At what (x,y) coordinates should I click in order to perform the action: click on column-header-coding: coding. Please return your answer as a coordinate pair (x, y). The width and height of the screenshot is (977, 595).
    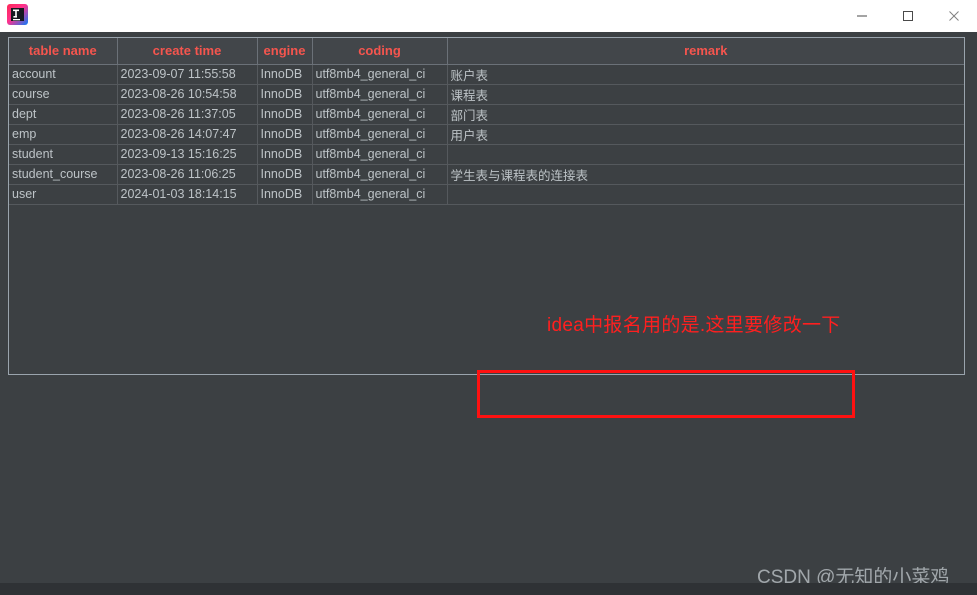
    Looking at the image, I should click on (380, 51).